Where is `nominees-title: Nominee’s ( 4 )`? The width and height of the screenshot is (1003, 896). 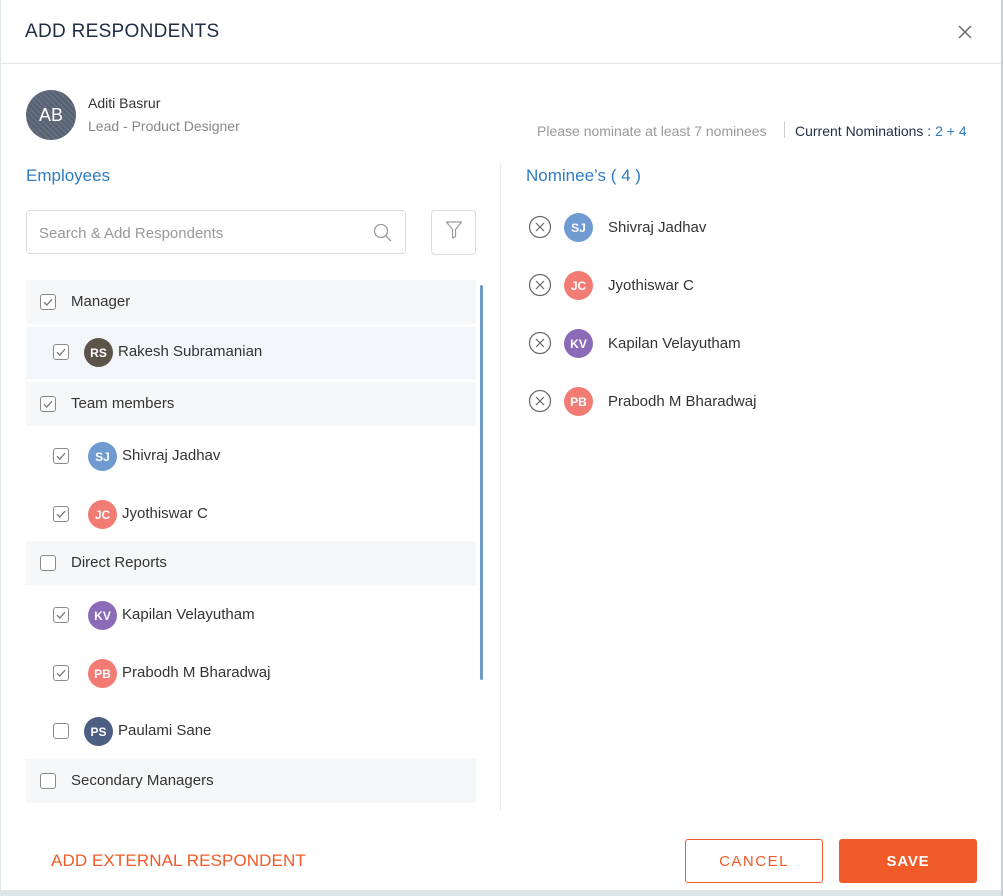 nominees-title: Nominee’s ( 4 ) is located at coordinates (583, 175).